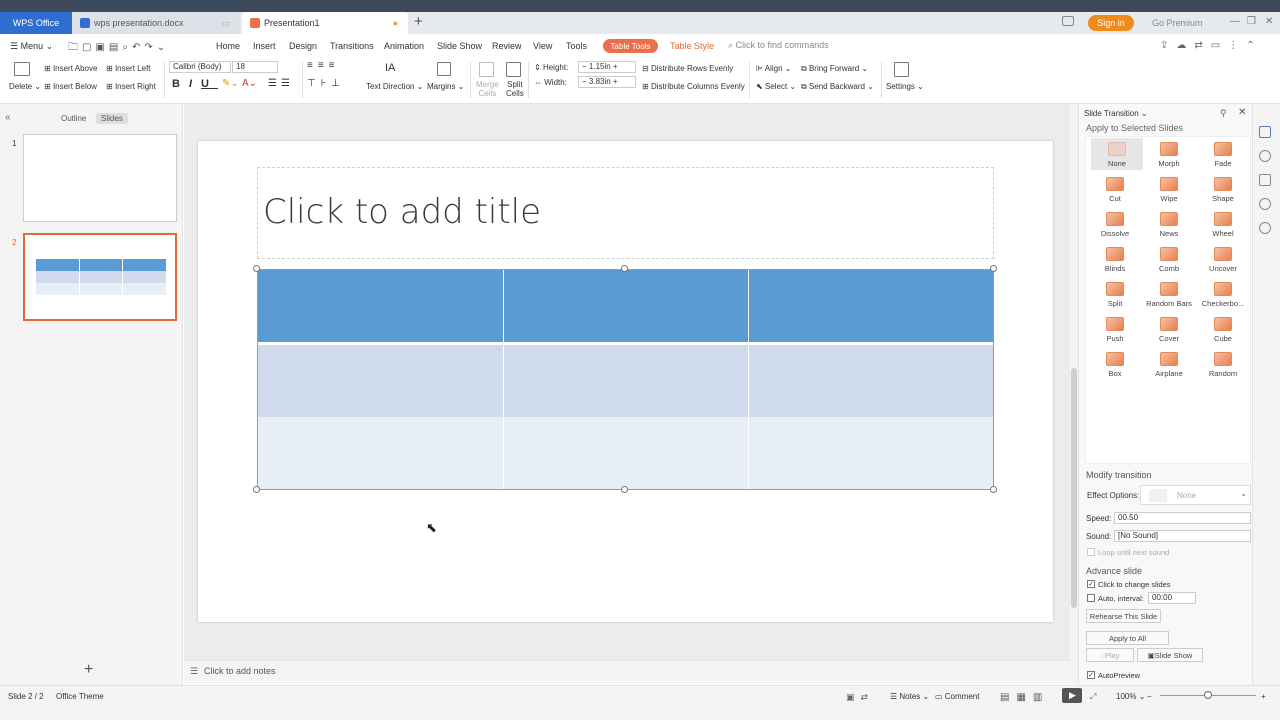  Describe the element at coordinates (776, 86) in the screenshot. I see `select-button: ⬉ Select ⌄` at that location.